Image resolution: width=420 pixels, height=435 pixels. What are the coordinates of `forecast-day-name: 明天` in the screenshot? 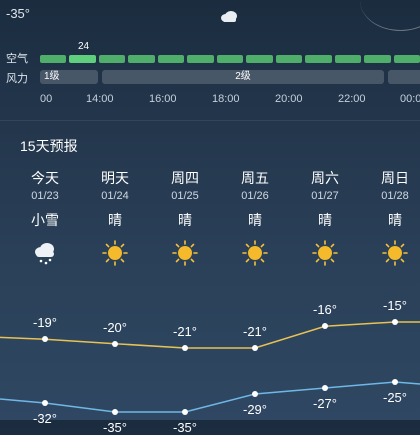 It's located at (115, 178).